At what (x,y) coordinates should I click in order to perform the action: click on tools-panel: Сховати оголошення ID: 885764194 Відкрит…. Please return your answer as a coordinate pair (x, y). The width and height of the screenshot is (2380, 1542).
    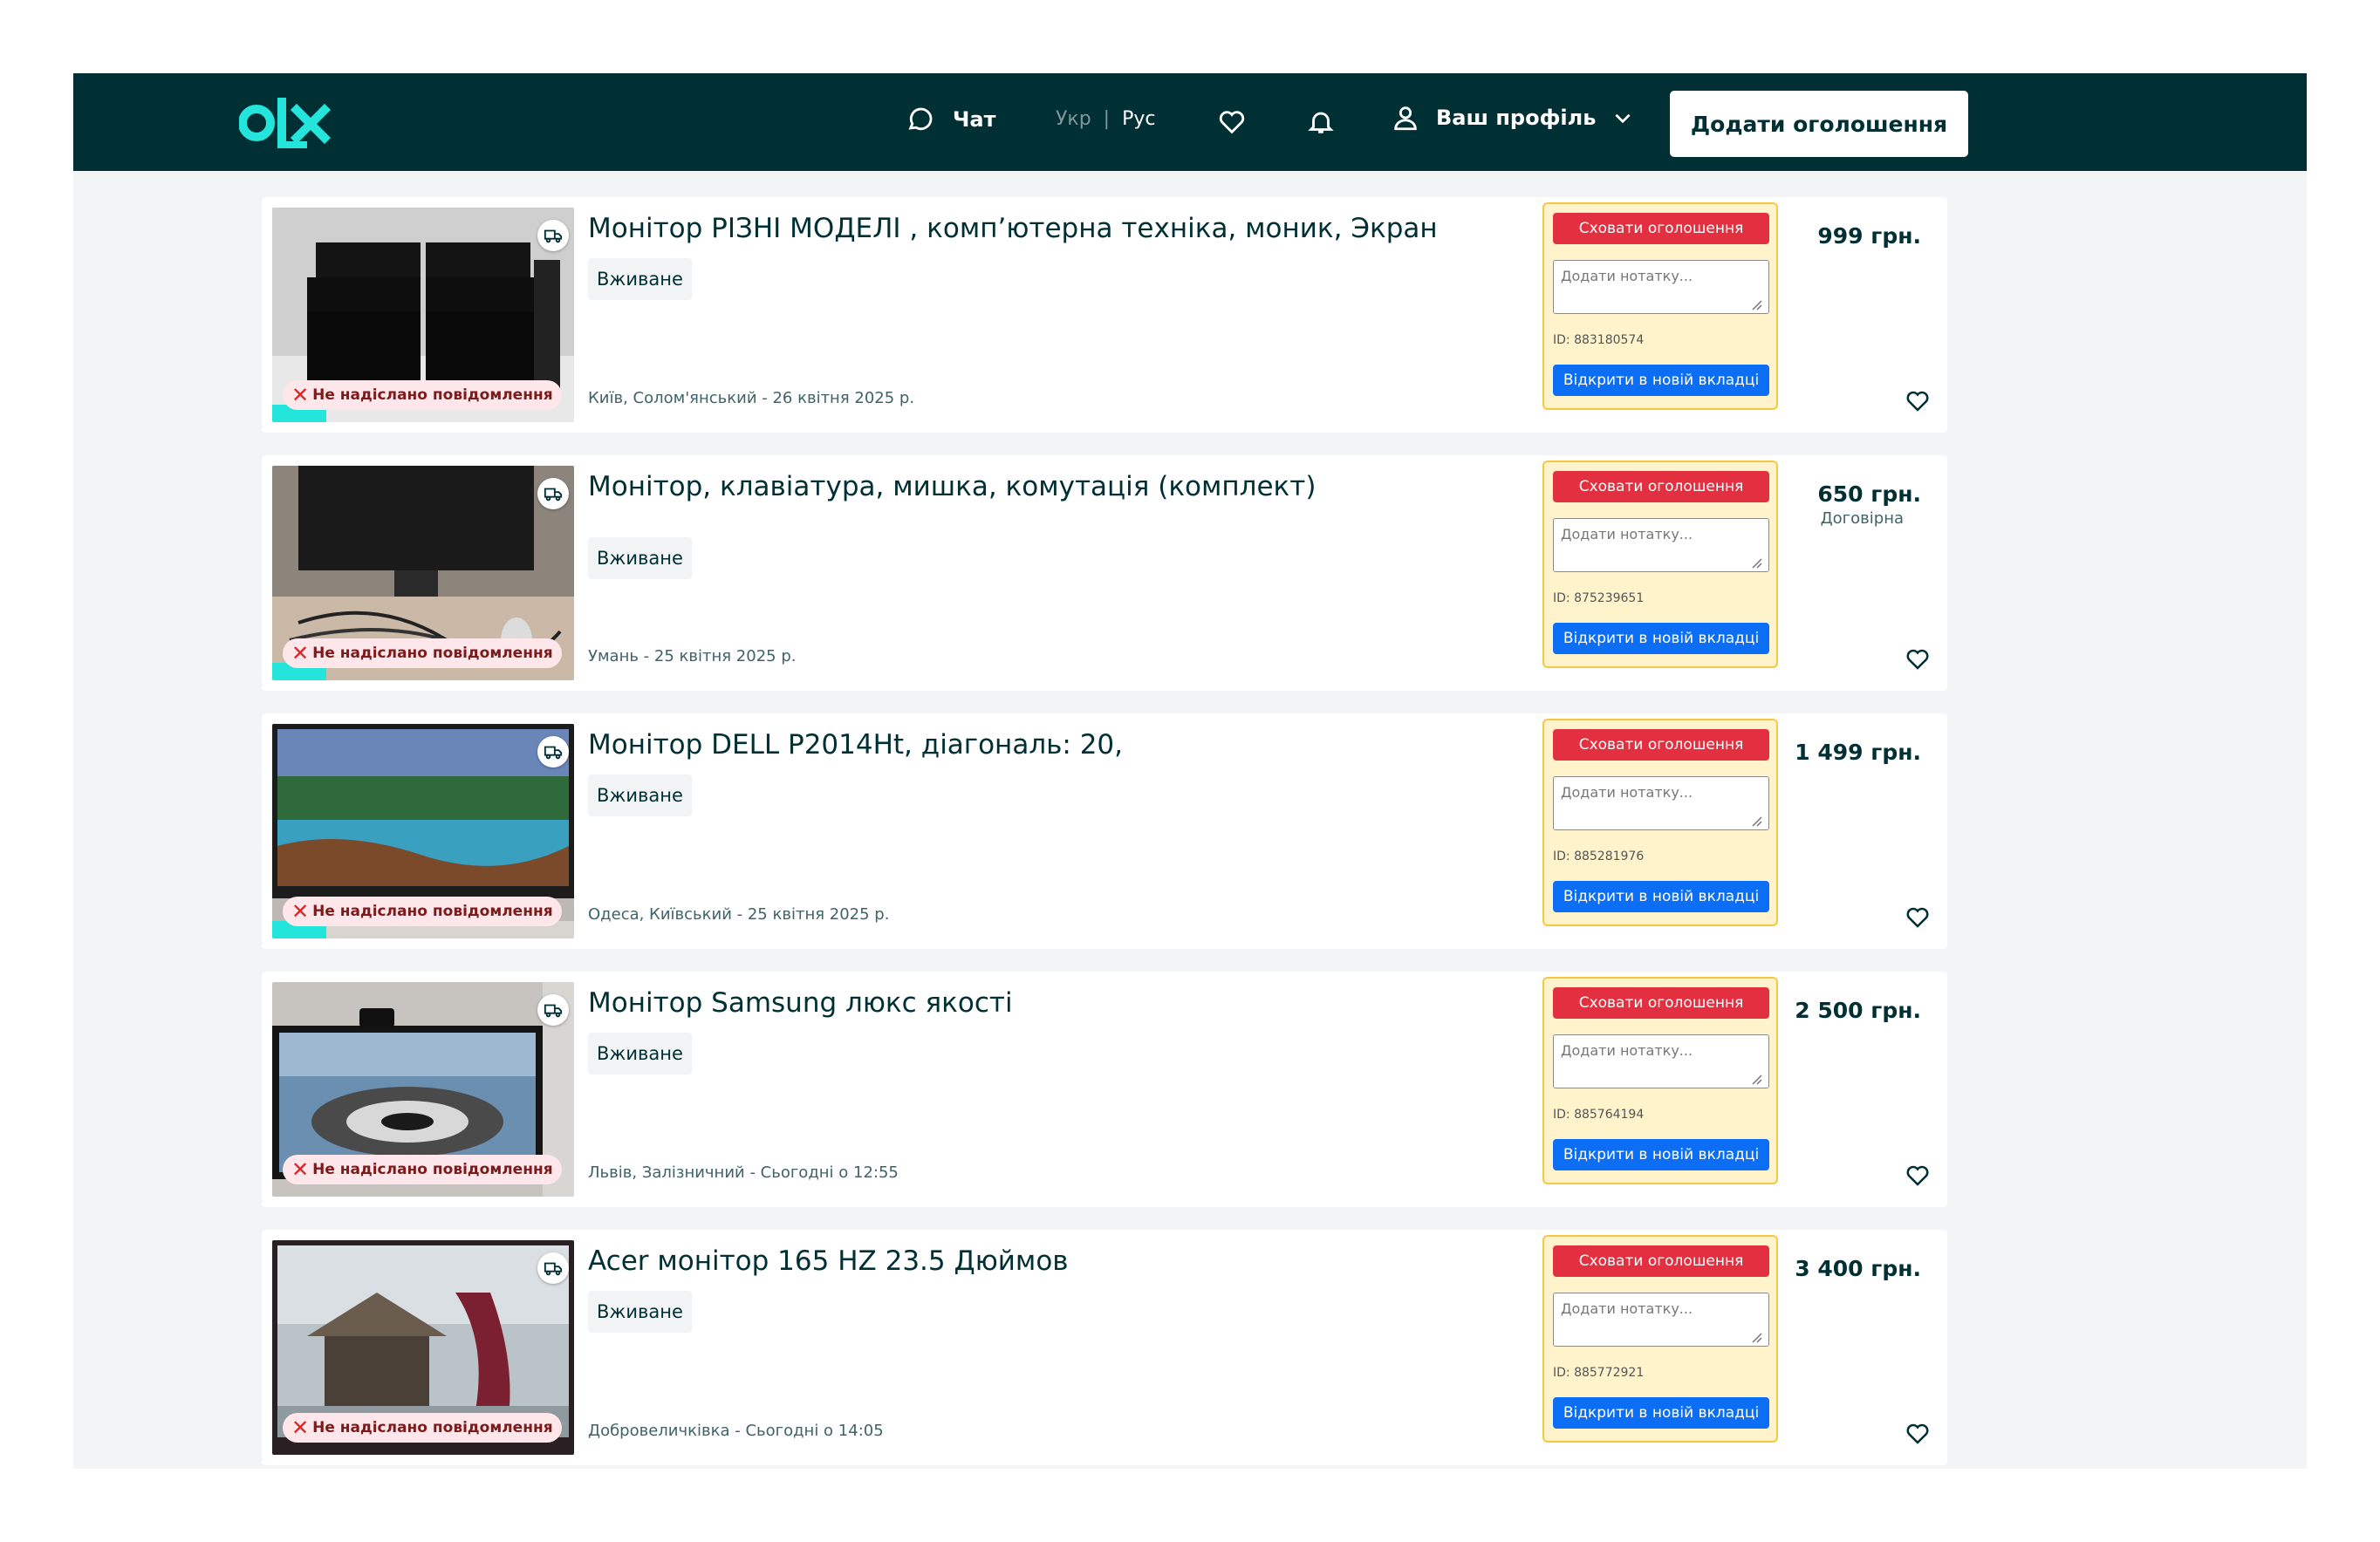
    Looking at the image, I should click on (1660, 1080).